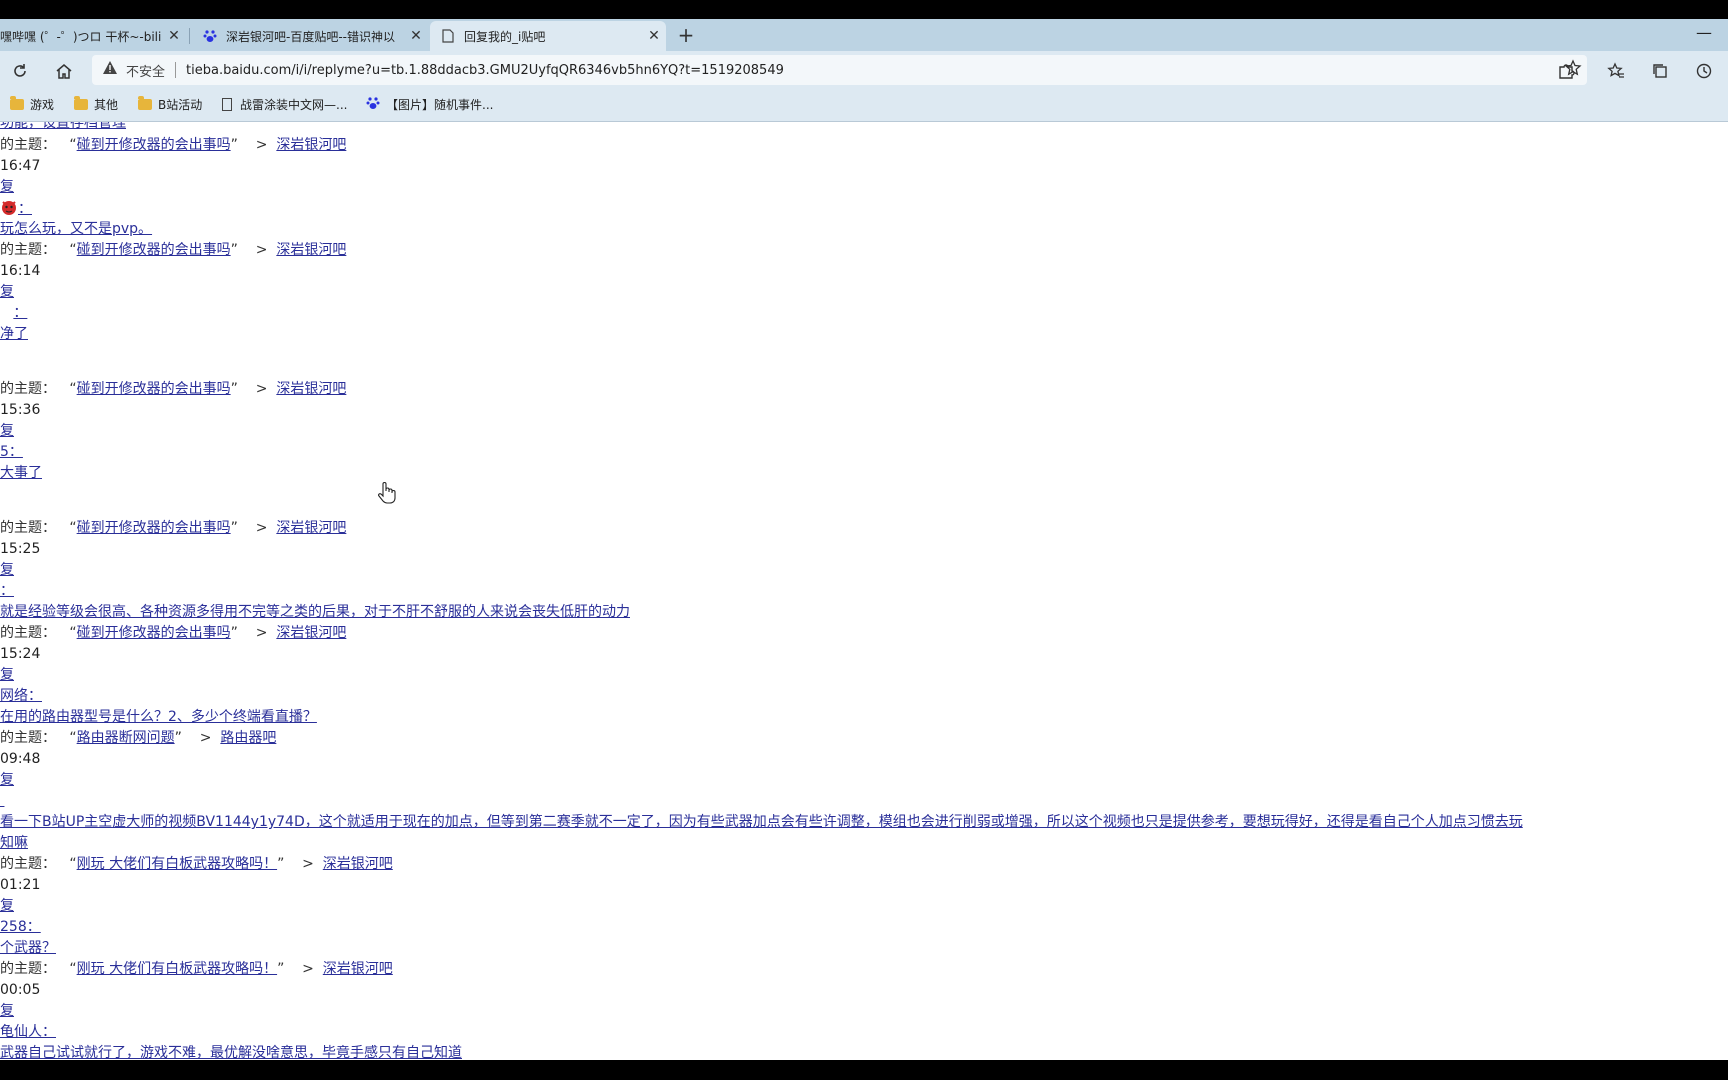 This screenshot has height=1080, width=1728. What do you see at coordinates (20, 410) in the screenshot?
I see `reply-time: 15:36` at bounding box center [20, 410].